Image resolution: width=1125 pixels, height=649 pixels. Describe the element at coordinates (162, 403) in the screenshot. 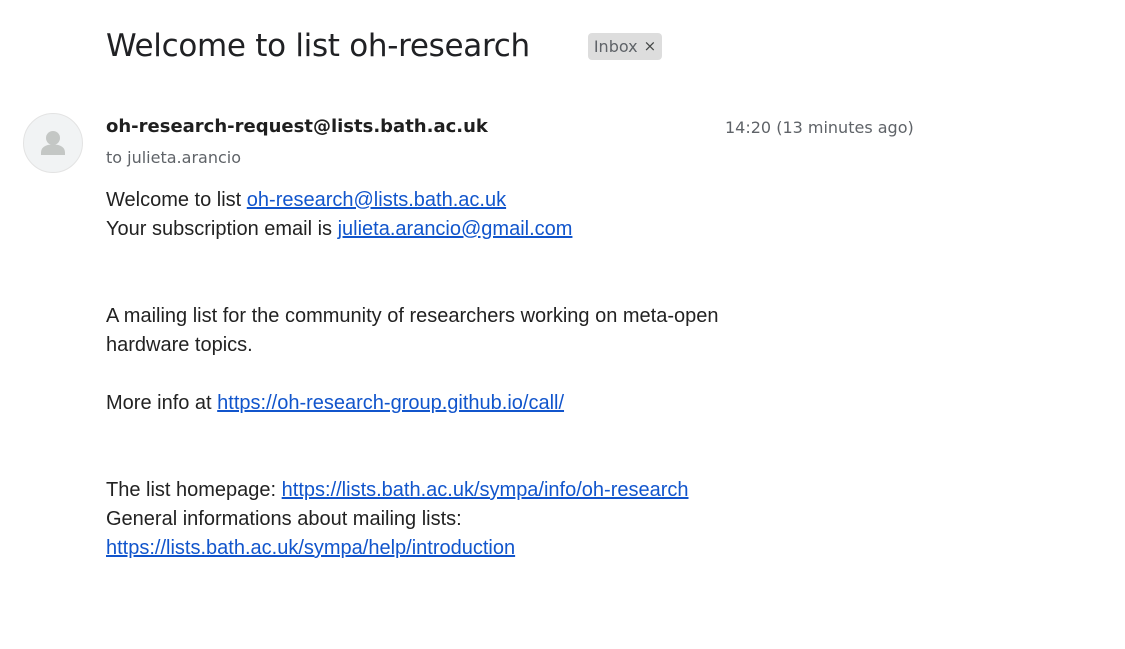

I see `more-info-prefix: More info at` at that location.